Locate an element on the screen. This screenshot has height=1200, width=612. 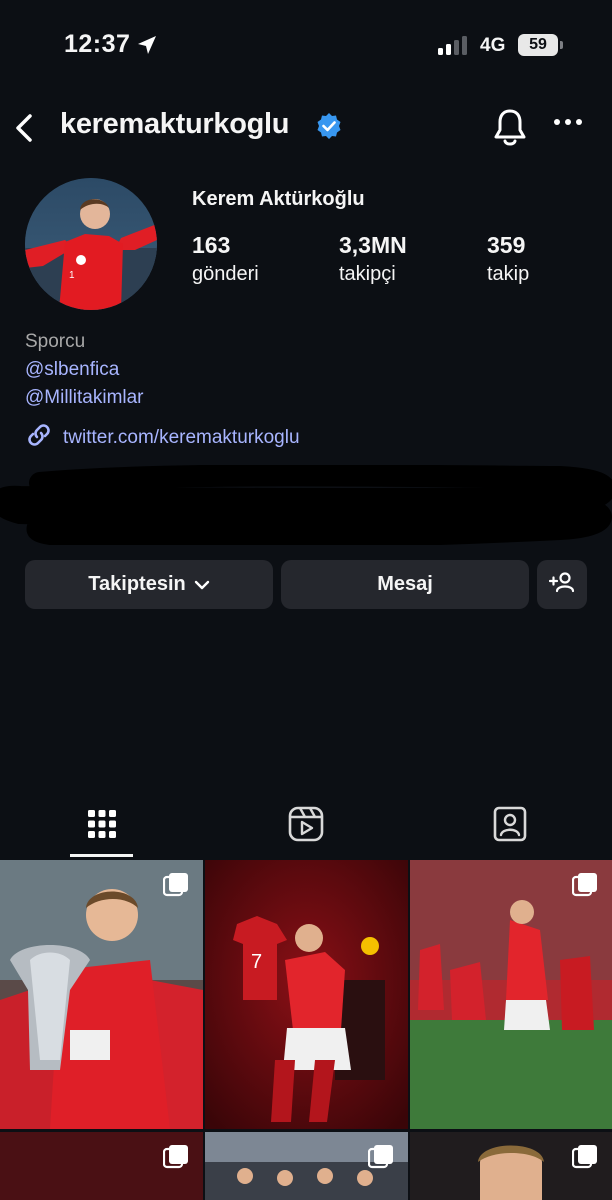
grid-icon is located at coordinates (102, 826).